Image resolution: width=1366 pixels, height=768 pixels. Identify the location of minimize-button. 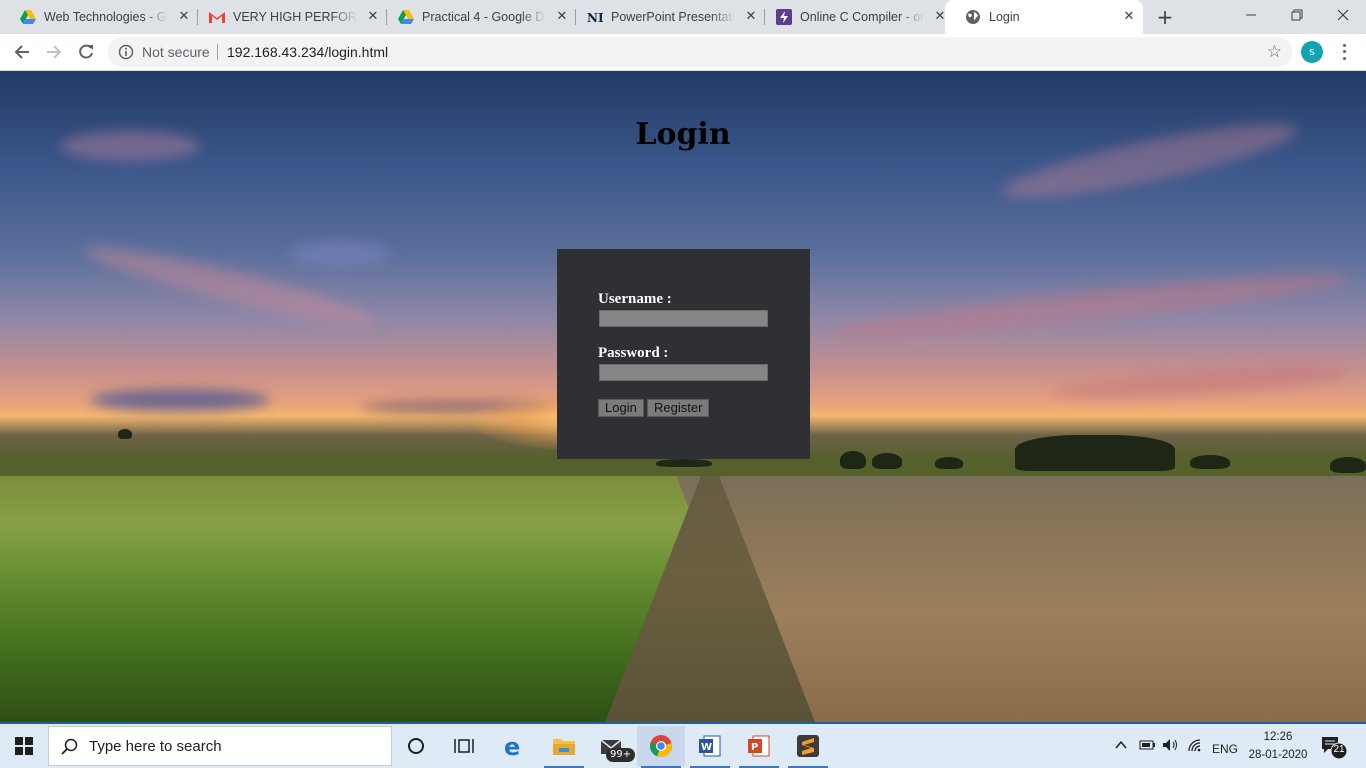
(1251, 15).